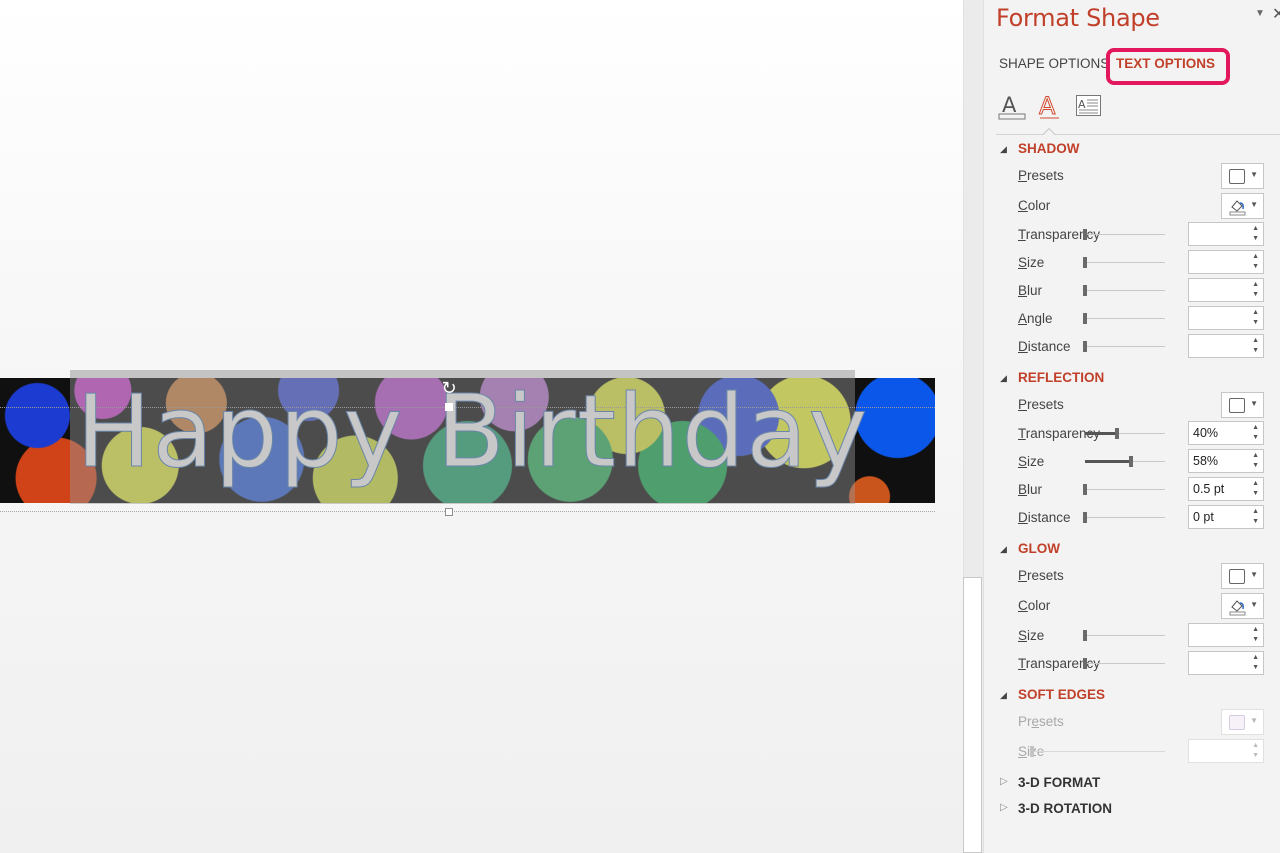 The image size is (1280, 853). What do you see at coordinates (1242, 606) in the screenshot?
I see `glow-color-dropdown: ▼` at bounding box center [1242, 606].